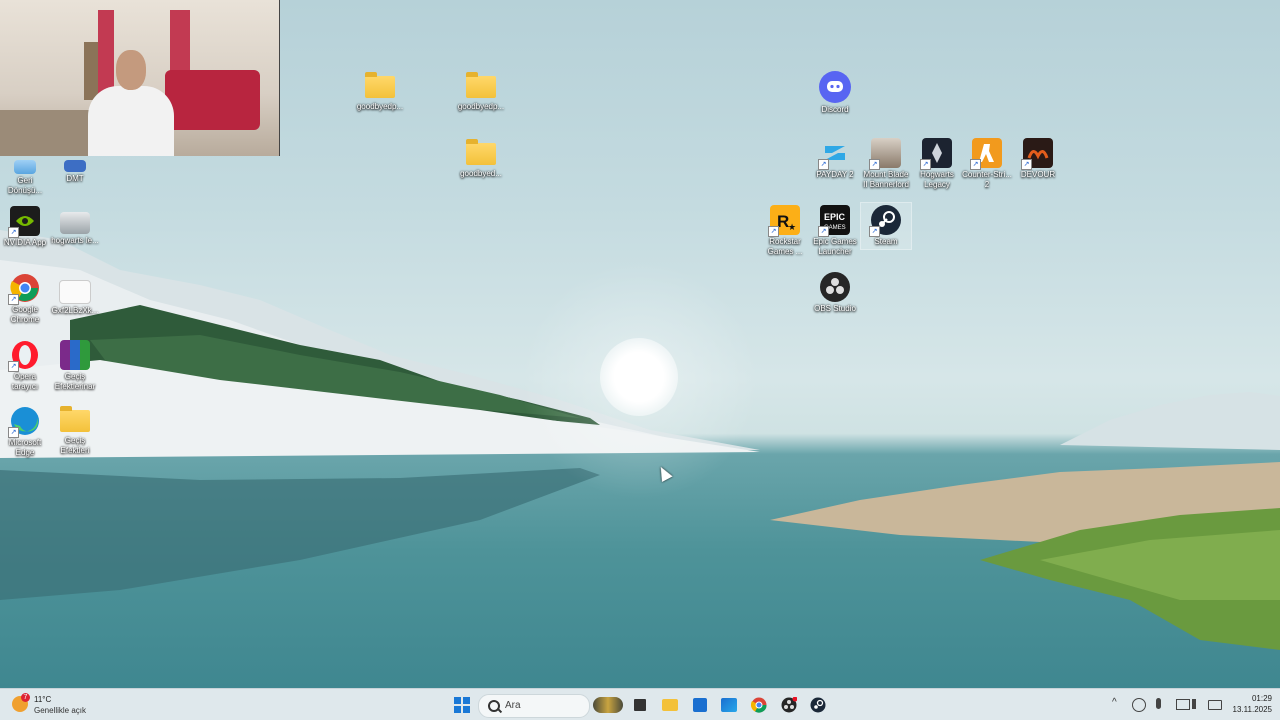 Image resolution: width=1280 pixels, height=720 pixels. I want to click on desktop-icon-discord: Discord, so click(835, 93).